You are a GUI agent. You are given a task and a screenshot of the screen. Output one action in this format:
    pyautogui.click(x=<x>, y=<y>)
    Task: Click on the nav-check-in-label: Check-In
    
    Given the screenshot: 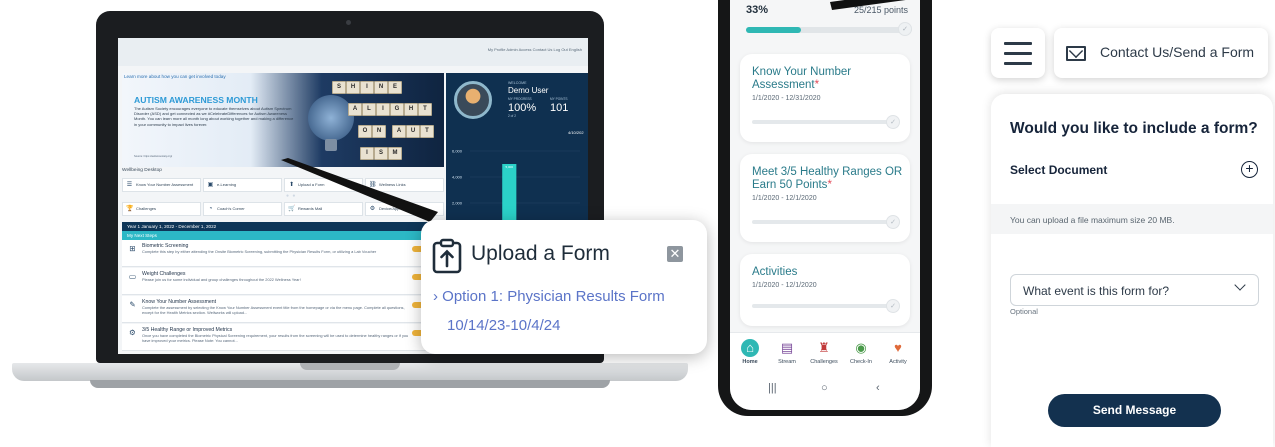 What is the action you would take?
    pyautogui.click(x=860, y=362)
    